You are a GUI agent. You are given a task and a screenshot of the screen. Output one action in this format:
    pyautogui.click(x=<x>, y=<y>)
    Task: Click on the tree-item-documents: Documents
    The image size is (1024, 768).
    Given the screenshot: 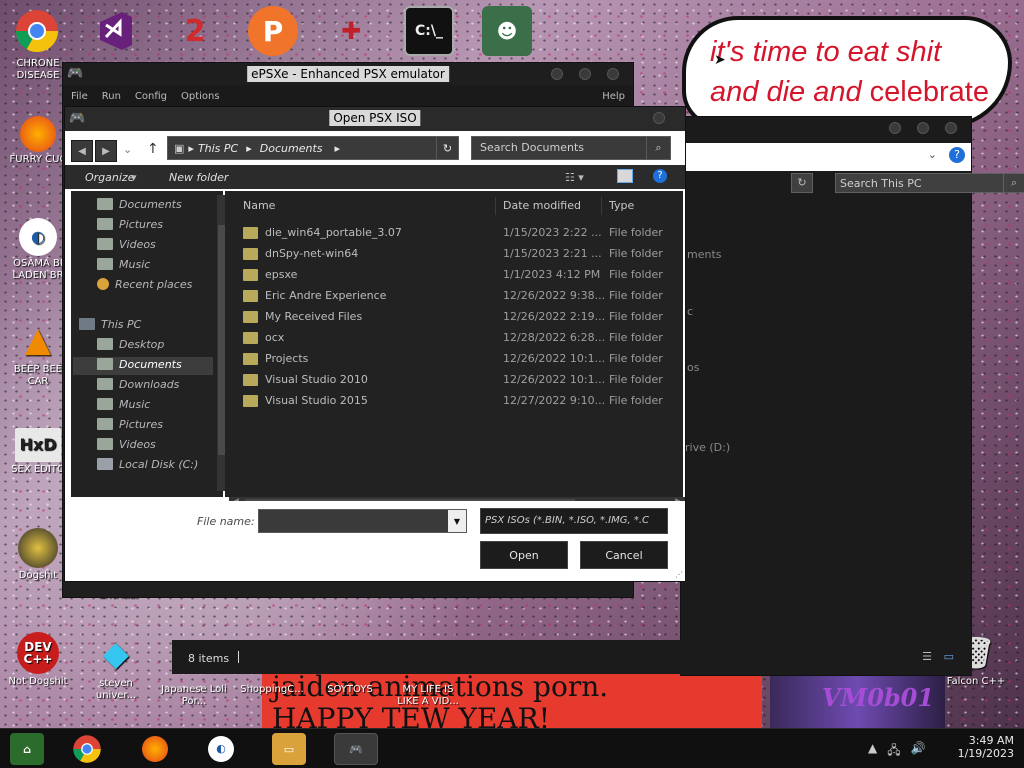 What is the action you would take?
    pyautogui.click(x=139, y=204)
    